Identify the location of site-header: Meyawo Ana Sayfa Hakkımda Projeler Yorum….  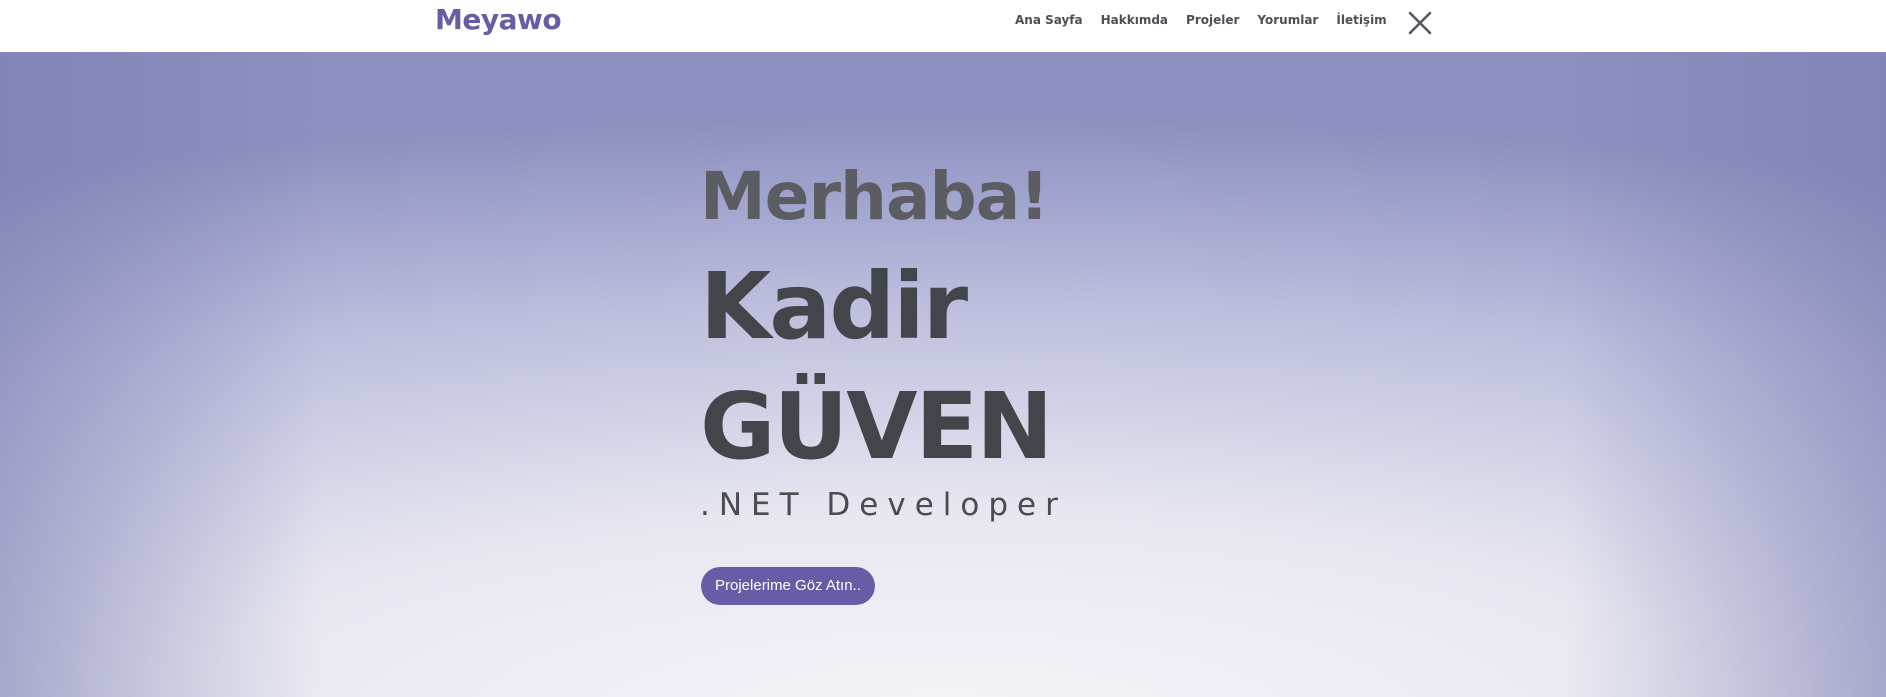
(943, 26).